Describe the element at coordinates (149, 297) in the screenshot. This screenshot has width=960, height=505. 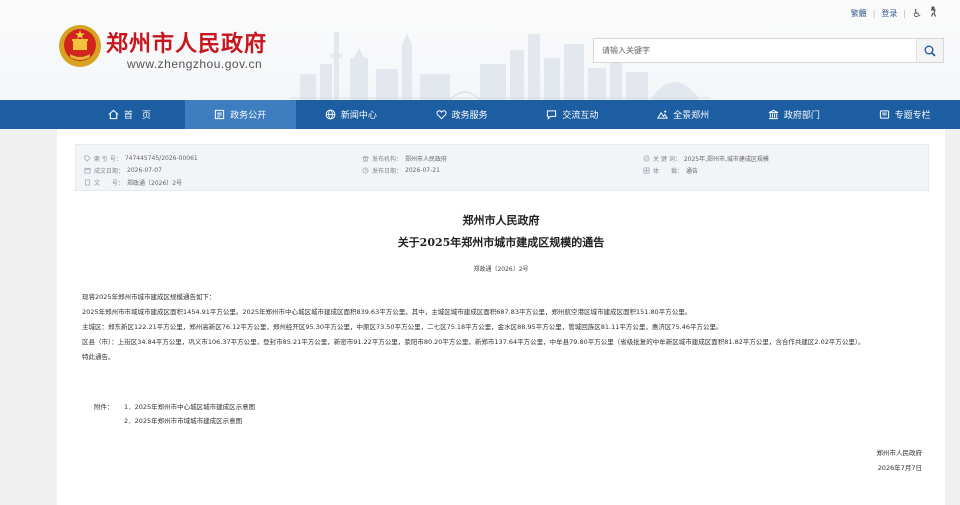
I see `paragraph: 现将2025年郑州市城市建成区规模通告如下：` at that location.